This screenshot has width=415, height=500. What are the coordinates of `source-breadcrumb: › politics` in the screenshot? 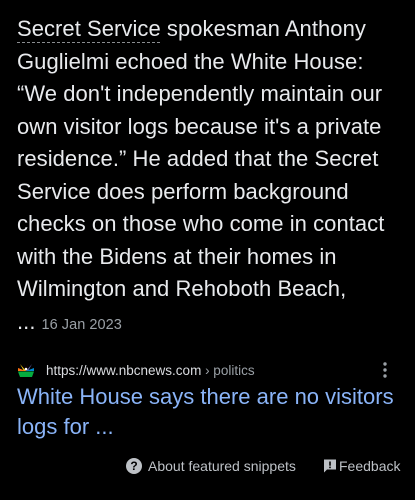 It's located at (228, 370).